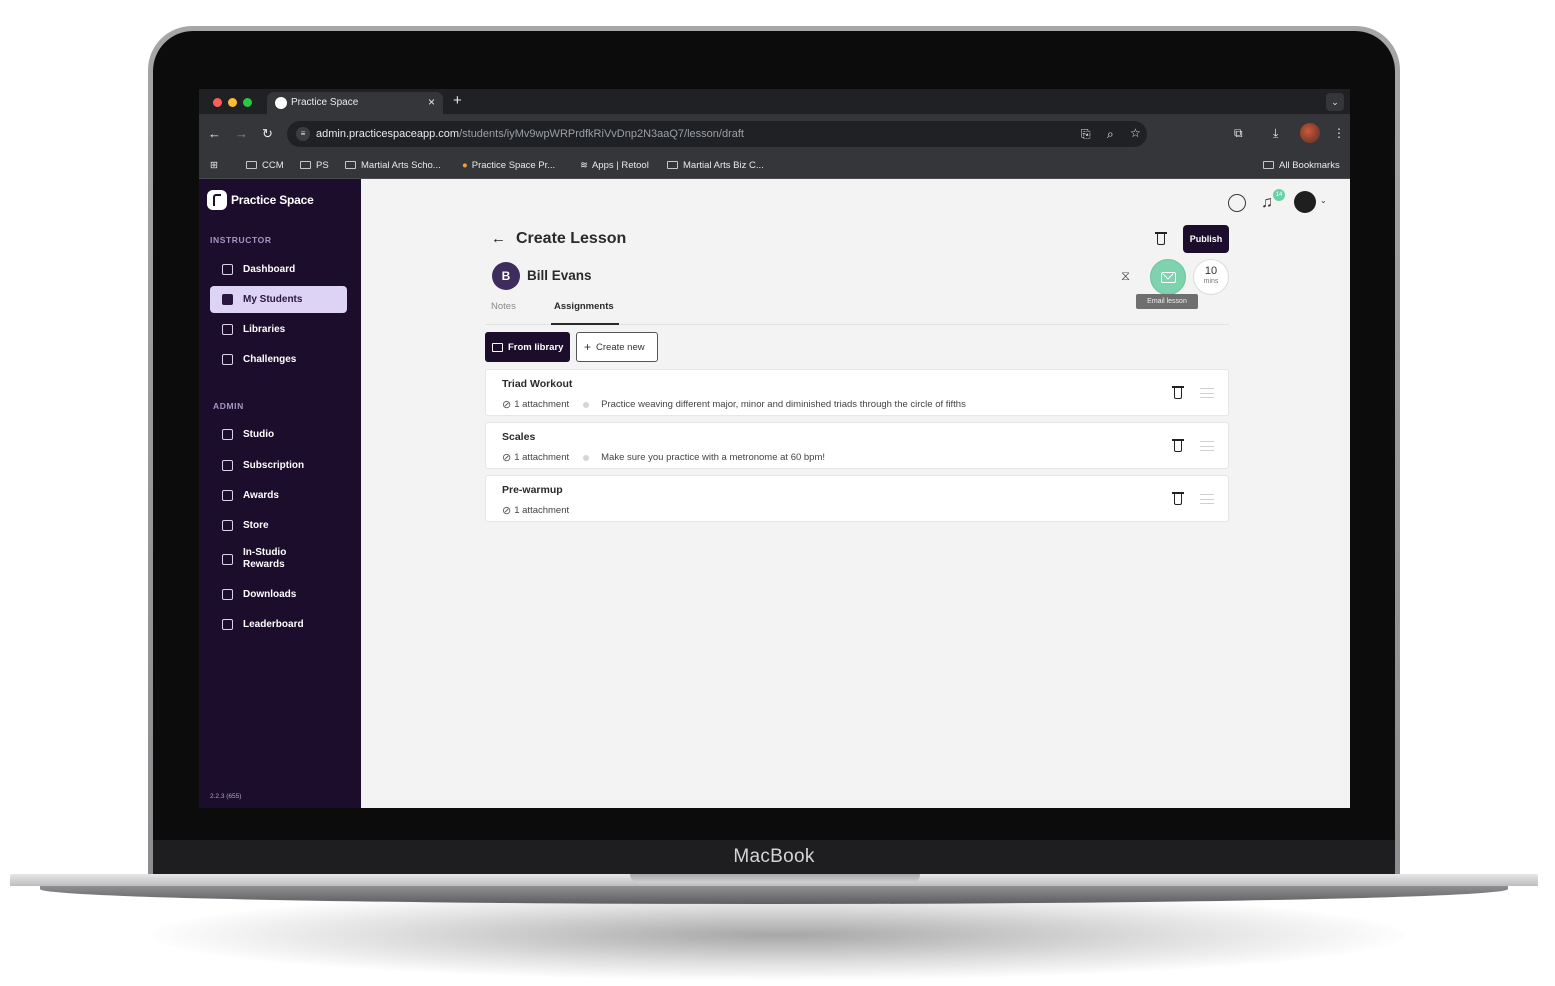  I want to click on active-tab-indicator, so click(585, 324).